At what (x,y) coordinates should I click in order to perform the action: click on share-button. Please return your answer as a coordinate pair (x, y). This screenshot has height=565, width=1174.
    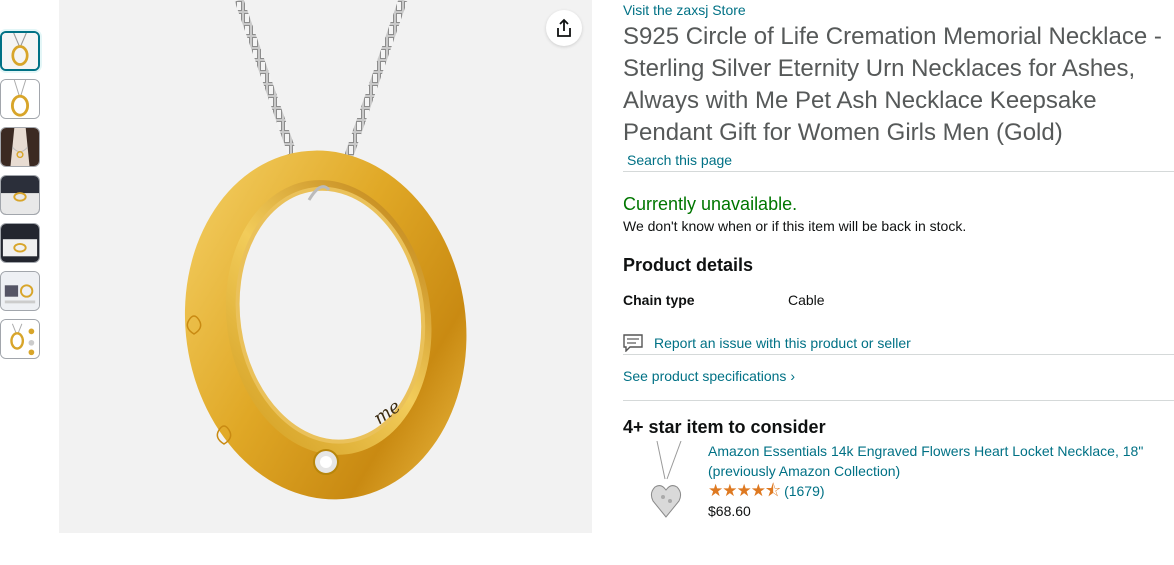
    Looking at the image, I should click on (564, 28).